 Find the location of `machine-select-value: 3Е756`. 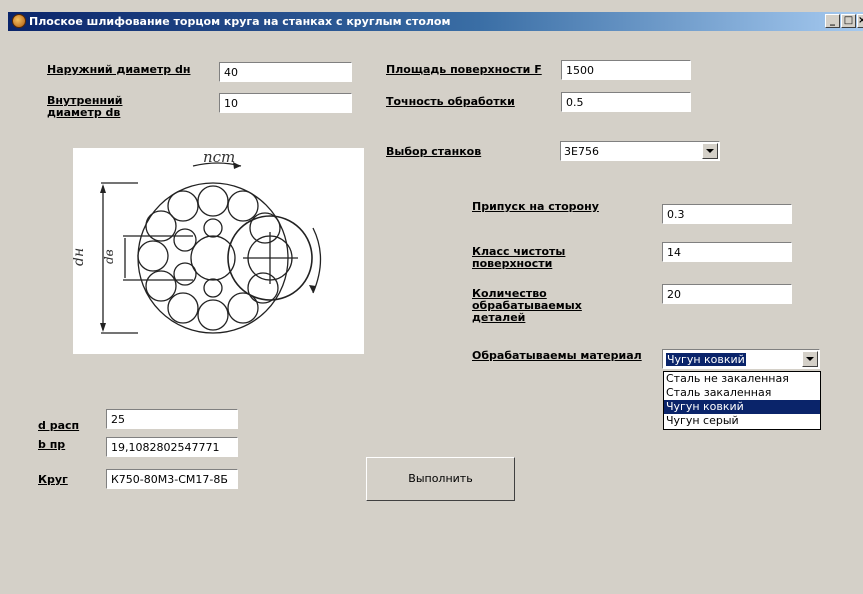

machine-select-value: 3Е756 is located at coordinates (581, 151).